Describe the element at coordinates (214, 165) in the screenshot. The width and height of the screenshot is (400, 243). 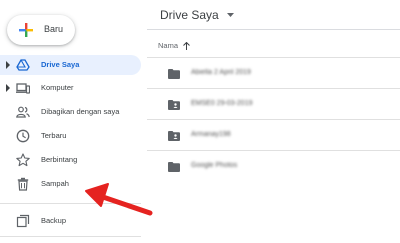
I see `file-name: Google Photos` at that location.